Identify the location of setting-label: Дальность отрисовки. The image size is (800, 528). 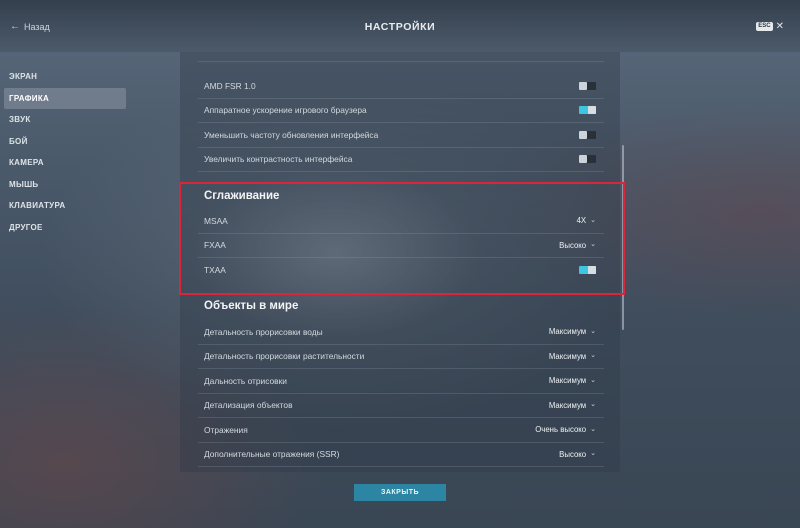
(245, 380).